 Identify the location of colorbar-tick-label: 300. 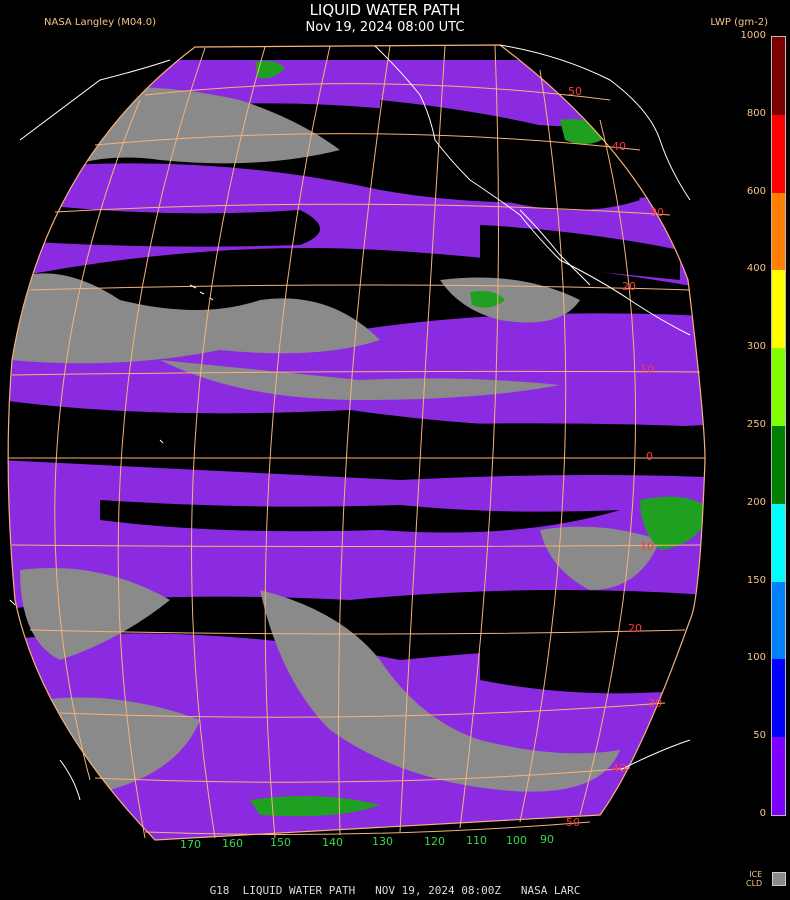
(756, 347).